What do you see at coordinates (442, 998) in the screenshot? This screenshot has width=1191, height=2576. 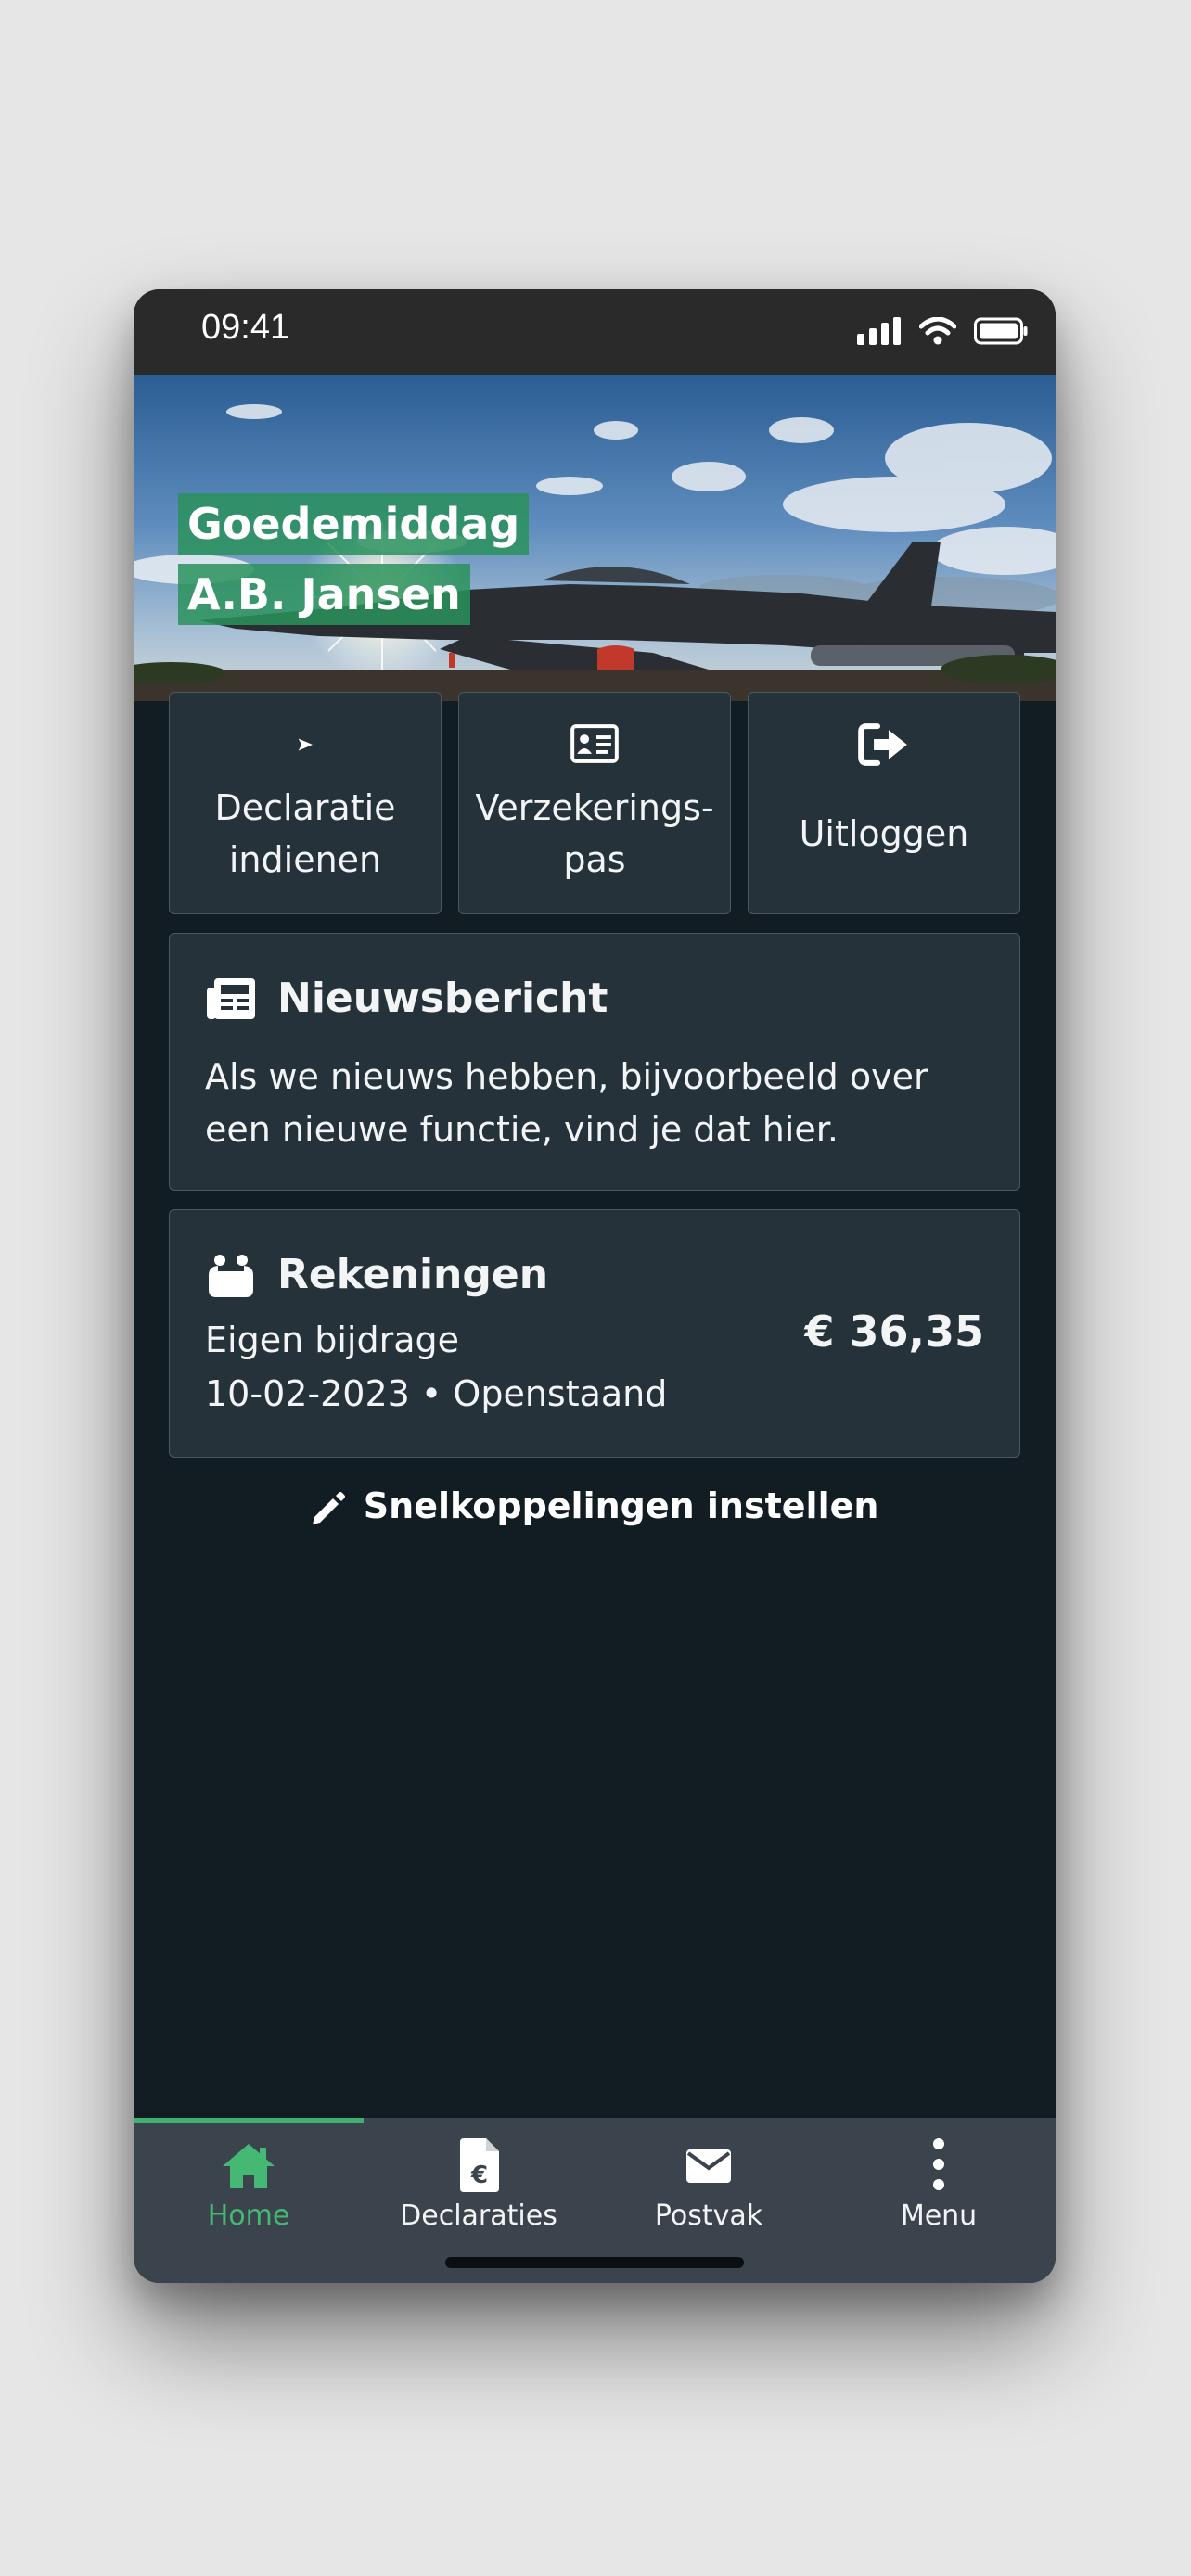 I see `news-title: Nieuwsbericht` at bounding box center [442, 998].